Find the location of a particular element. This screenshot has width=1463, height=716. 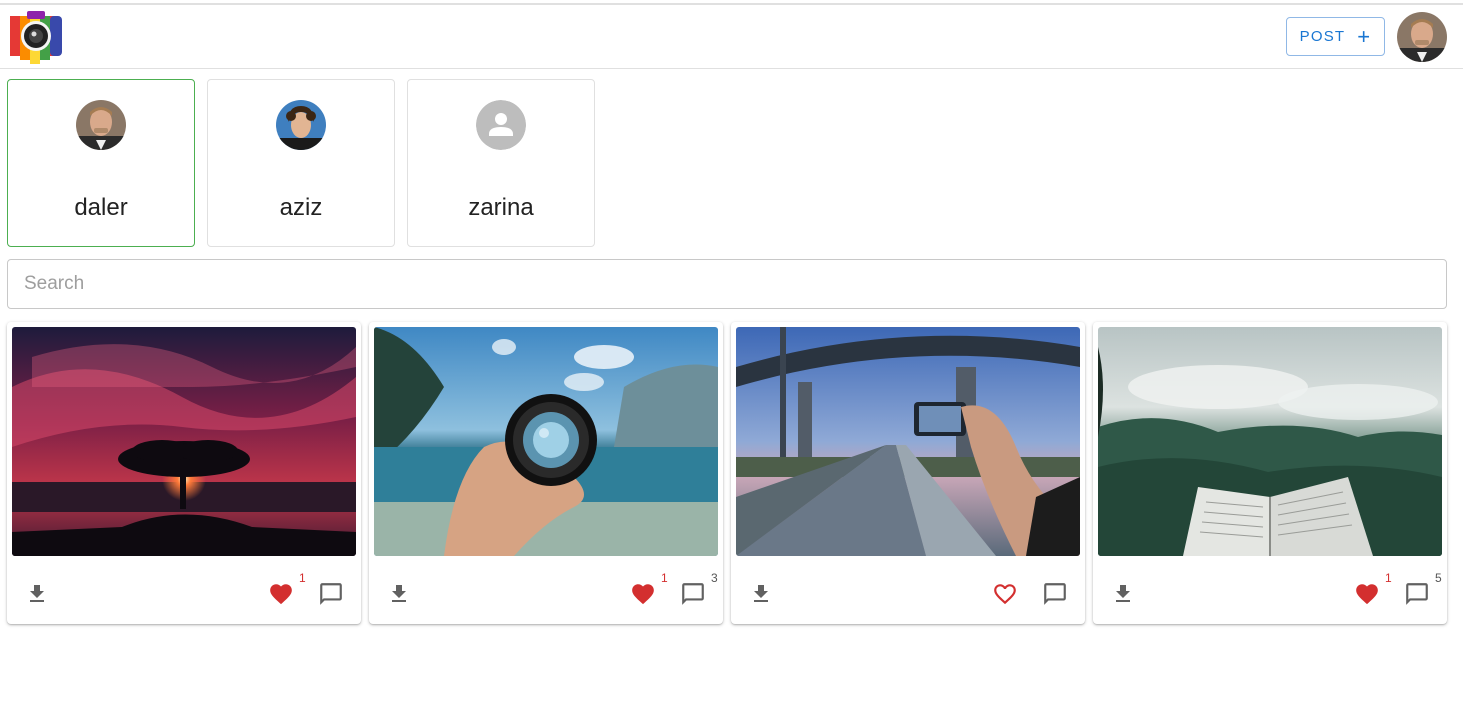

search-input is located at coordinates (727, 284).